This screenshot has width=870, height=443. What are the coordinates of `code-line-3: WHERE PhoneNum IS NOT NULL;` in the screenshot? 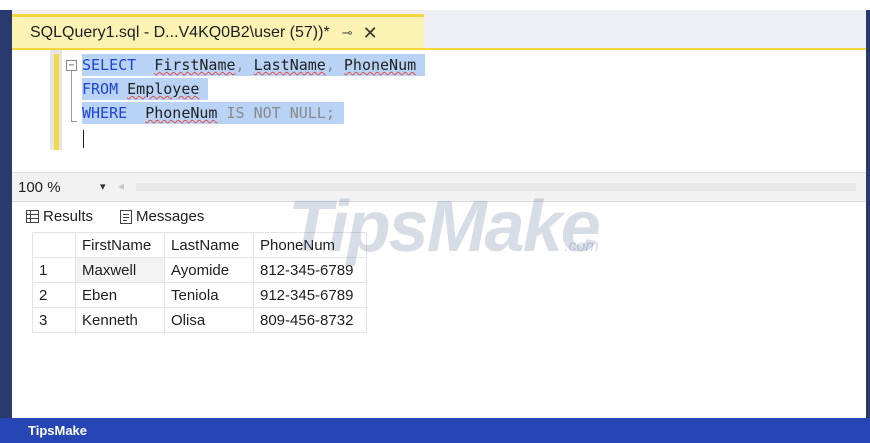 It's located at (213, 113).